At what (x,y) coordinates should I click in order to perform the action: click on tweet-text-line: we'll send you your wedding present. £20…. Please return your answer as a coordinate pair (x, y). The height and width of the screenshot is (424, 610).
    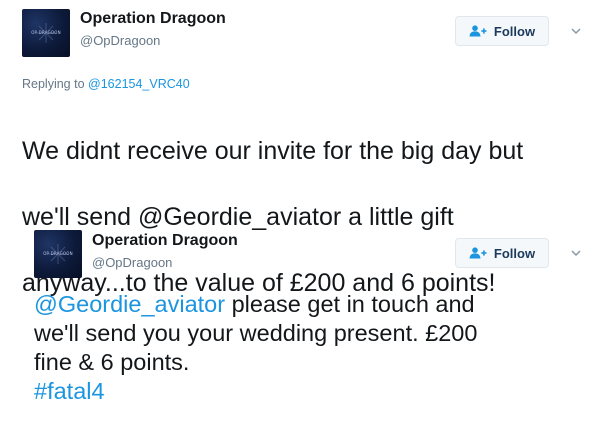
    Looking at the image, I should click on (256, 333).